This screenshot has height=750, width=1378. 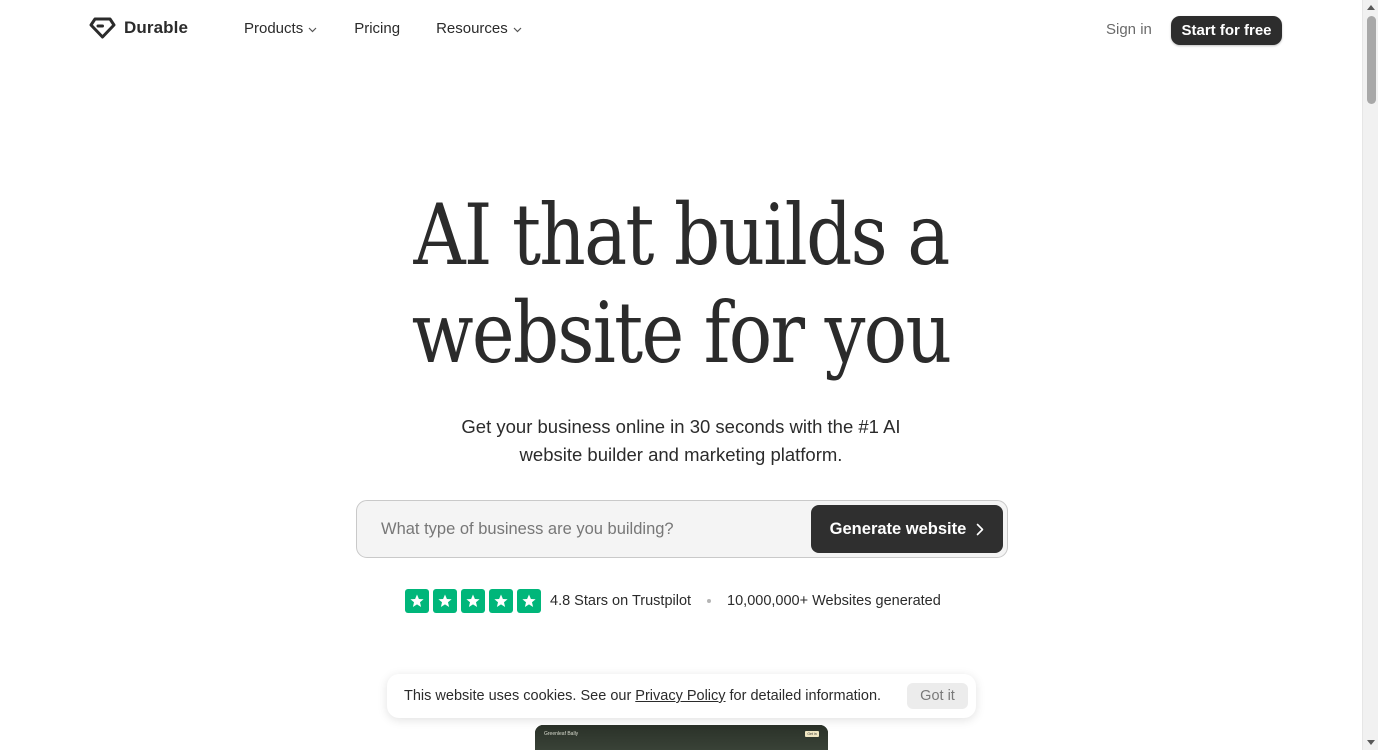 I want to click on scrollbar-thumb, so click(x=1371, y=60).